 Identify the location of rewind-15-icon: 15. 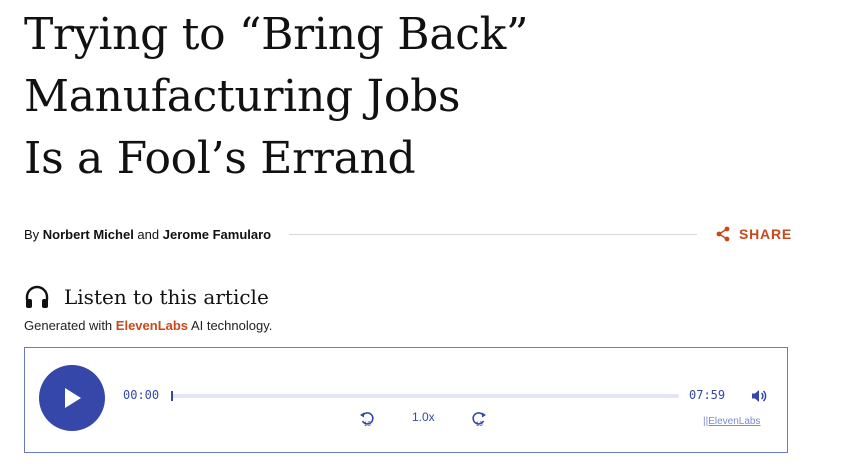
(367, 419).